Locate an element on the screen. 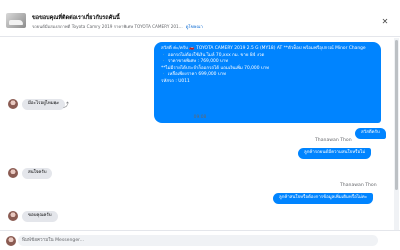 The width and height of the screenshot is (400, 250). share-icon: ⤴ is located at coordinates (66, 104).